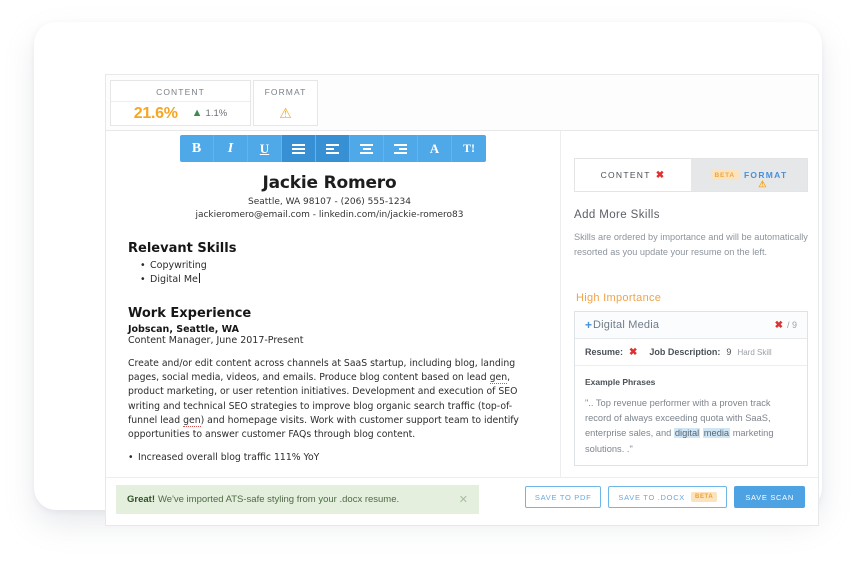 The height and width of the screenshot is (564, 856). I want to click on resume-section-skills-heading: Relevant Skills, so click(182, 249).